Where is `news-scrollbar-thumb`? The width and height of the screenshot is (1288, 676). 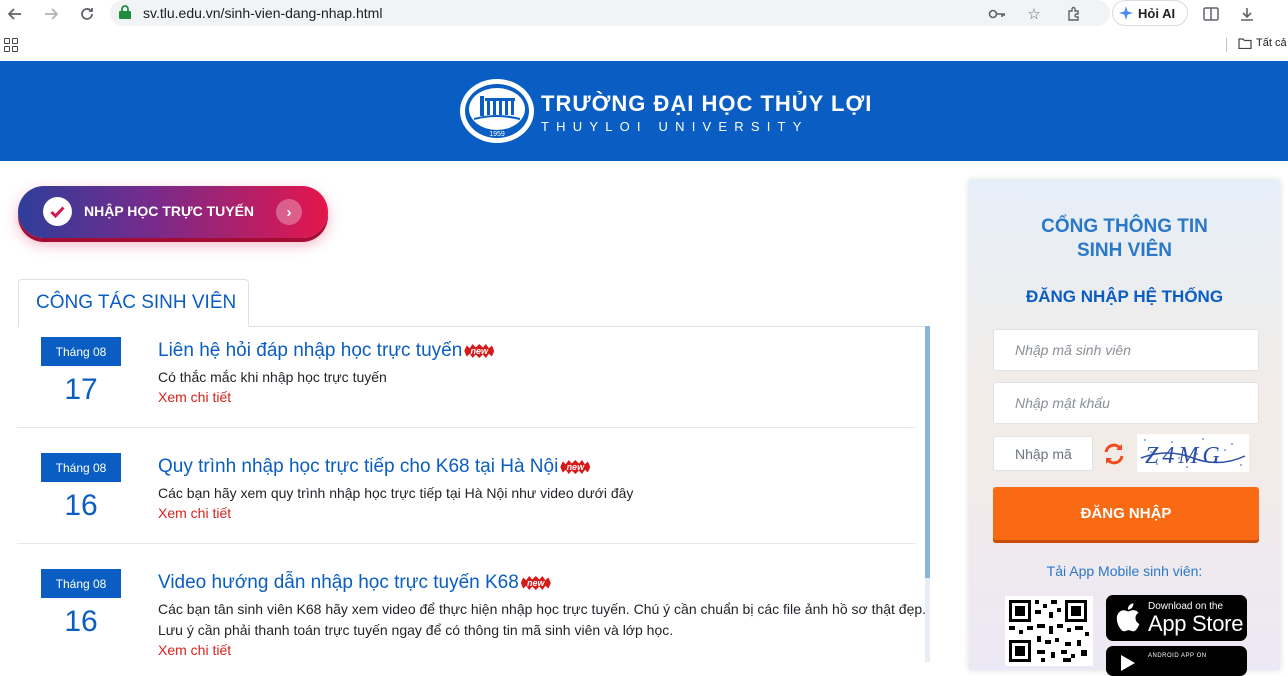 news-scrollbar-thumb is located at coordinates (927, 452).